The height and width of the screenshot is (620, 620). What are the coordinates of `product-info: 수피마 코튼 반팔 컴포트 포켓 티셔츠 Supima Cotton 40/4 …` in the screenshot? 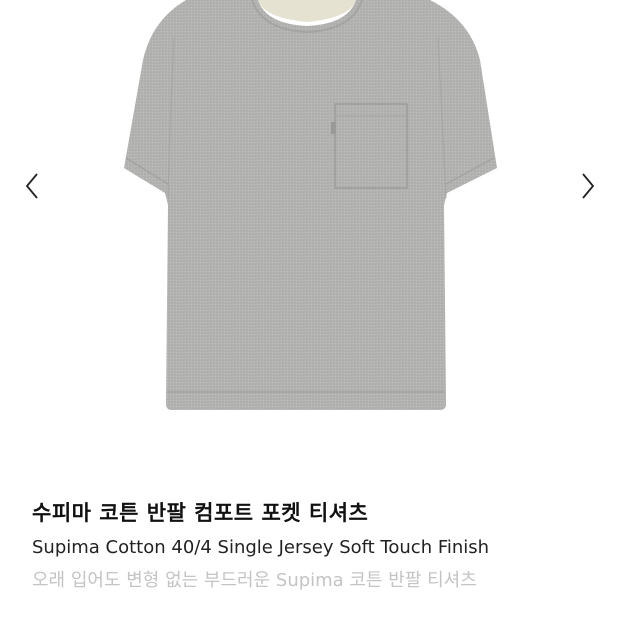 It's located at (312, 546).